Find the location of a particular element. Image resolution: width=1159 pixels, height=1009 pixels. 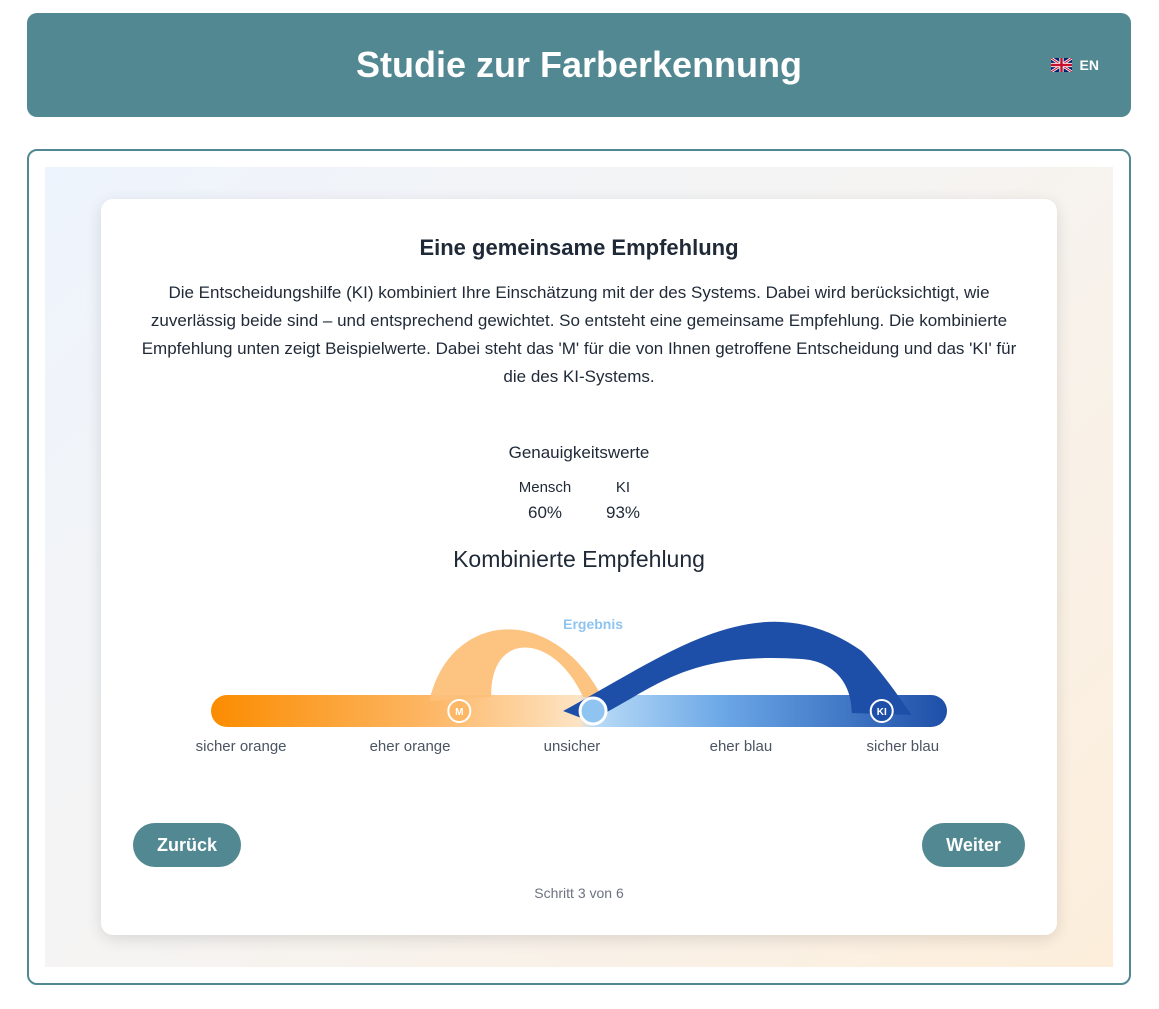

human-marker: M is located at coordinates (459, 711).